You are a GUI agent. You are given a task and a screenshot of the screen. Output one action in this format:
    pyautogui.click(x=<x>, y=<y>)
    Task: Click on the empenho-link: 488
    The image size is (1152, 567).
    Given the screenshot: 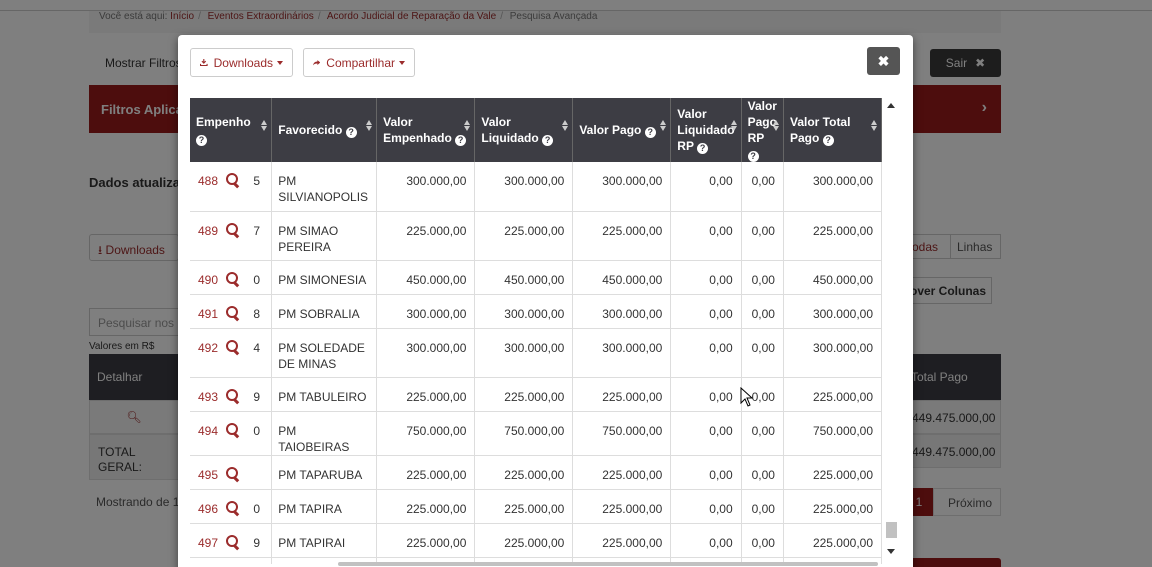 What is the action you would take?
    pyautogui.click(x=212, y=181)
    